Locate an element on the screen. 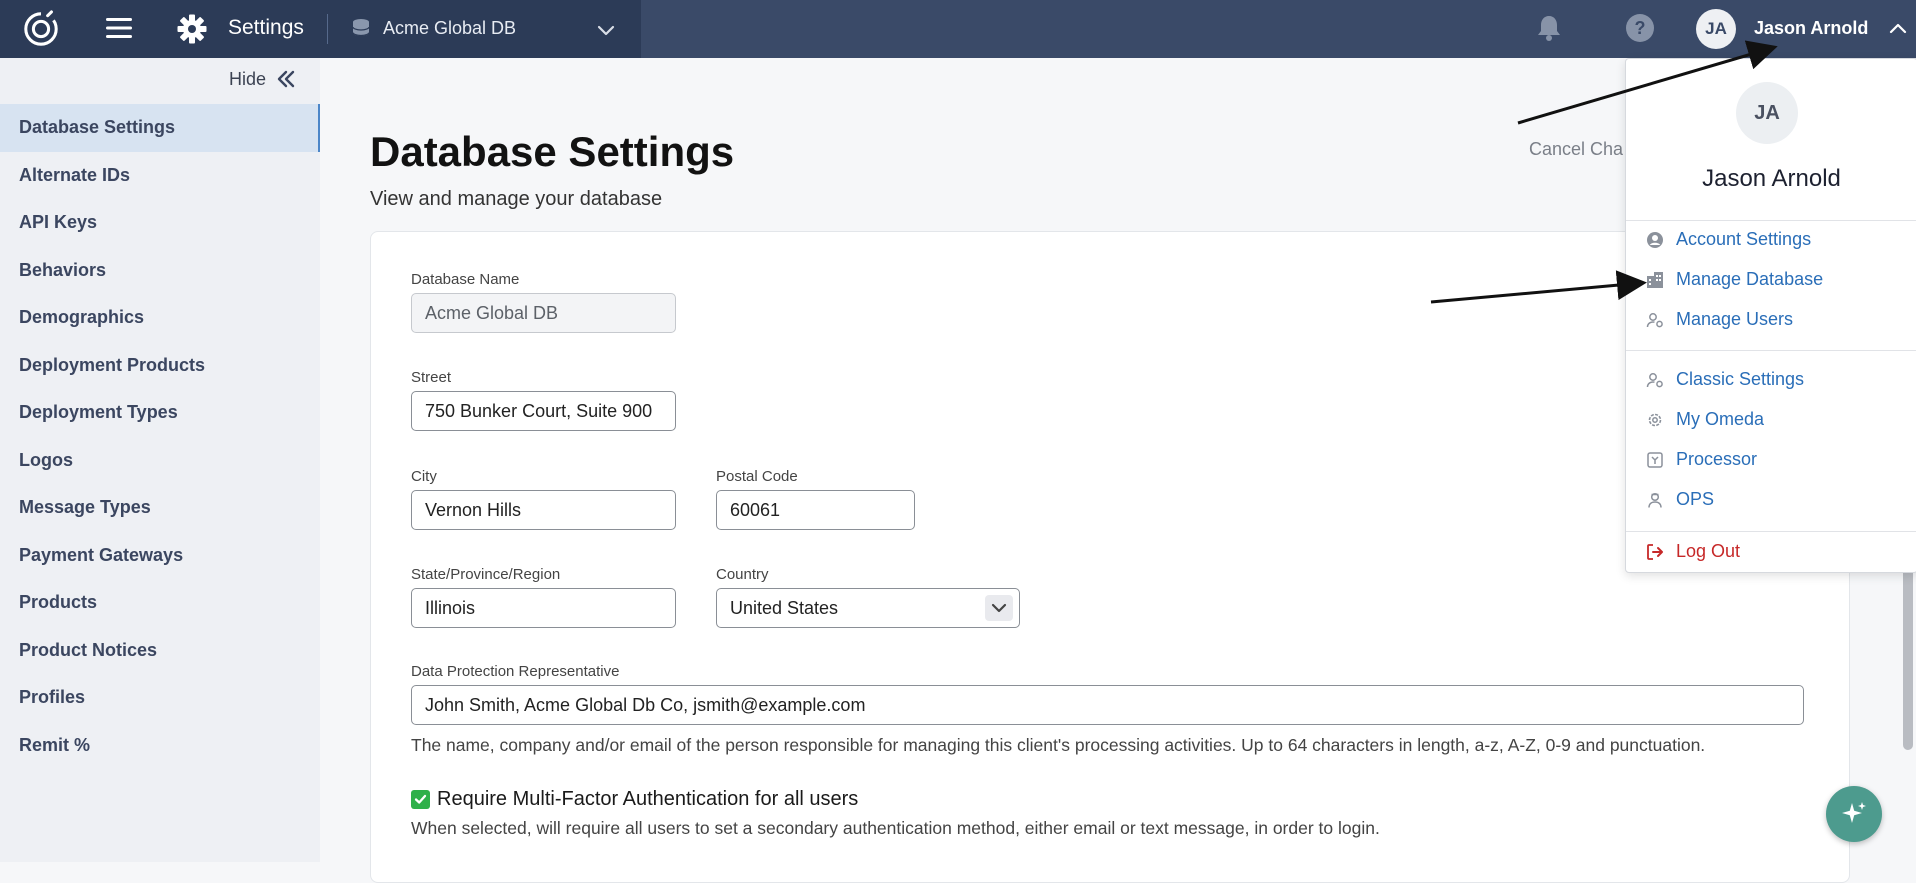 The width and height of the screenshot is (1916, 883). menu-item-label: Classic Settings is located at coordinates (1740, 379).